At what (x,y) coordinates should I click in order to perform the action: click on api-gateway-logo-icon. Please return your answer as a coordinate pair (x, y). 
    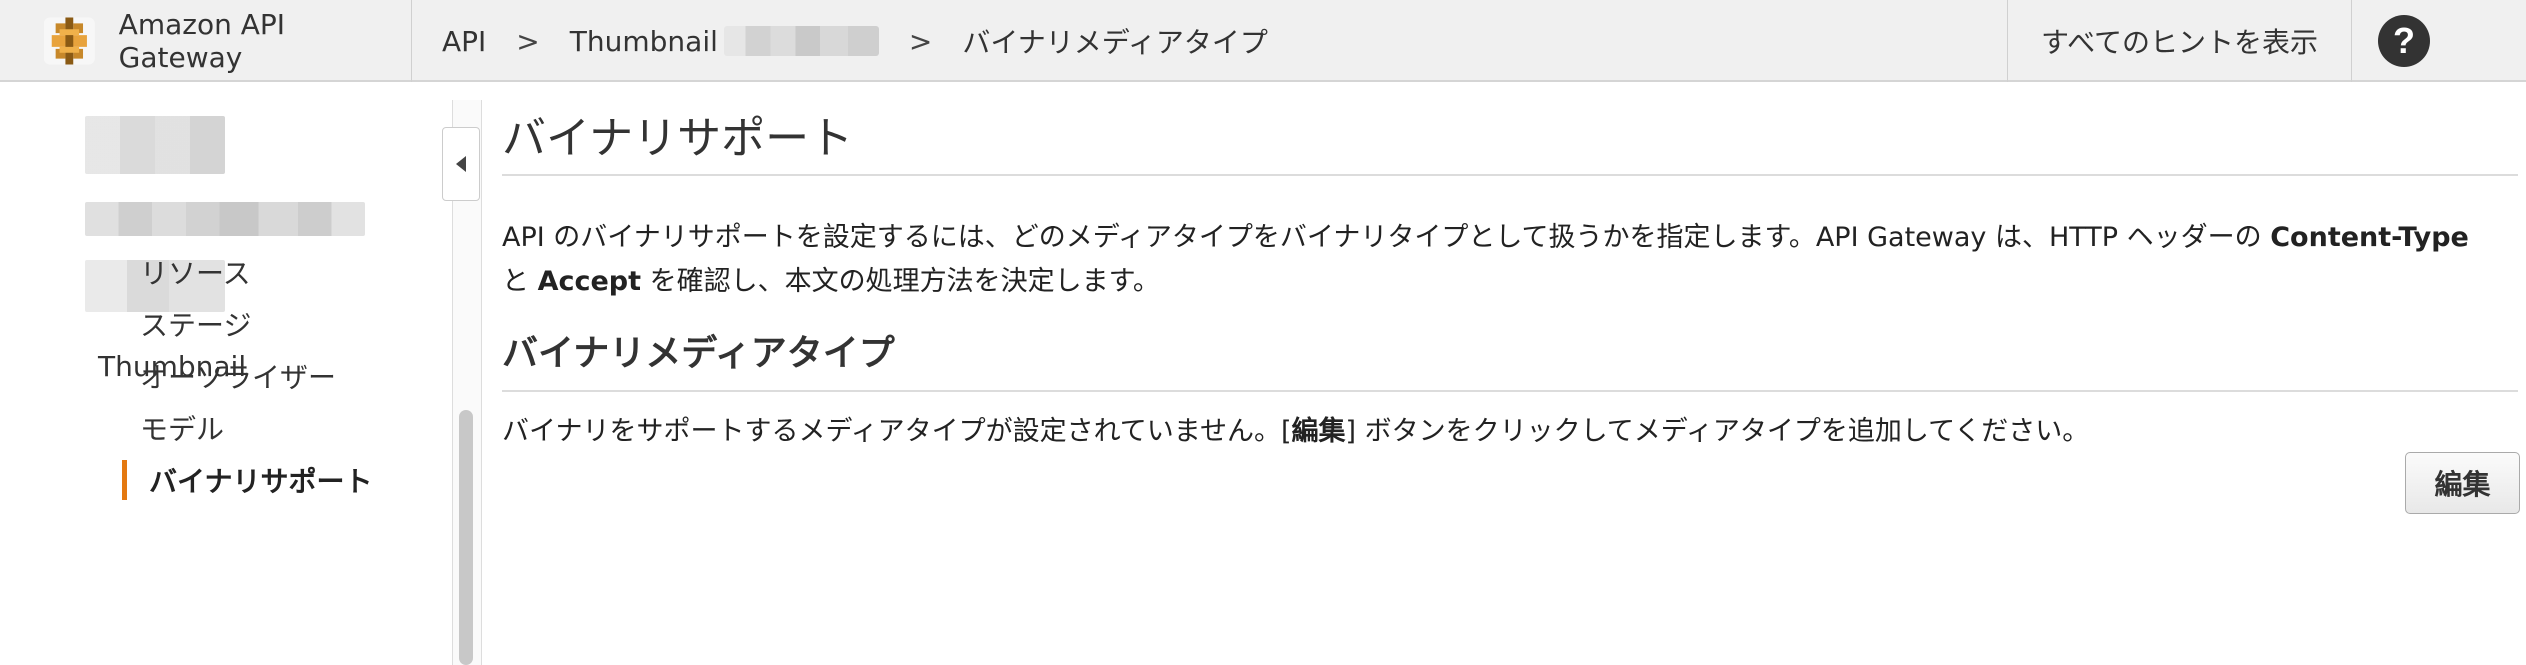
    Looking at the image, I should click on (69, 41).